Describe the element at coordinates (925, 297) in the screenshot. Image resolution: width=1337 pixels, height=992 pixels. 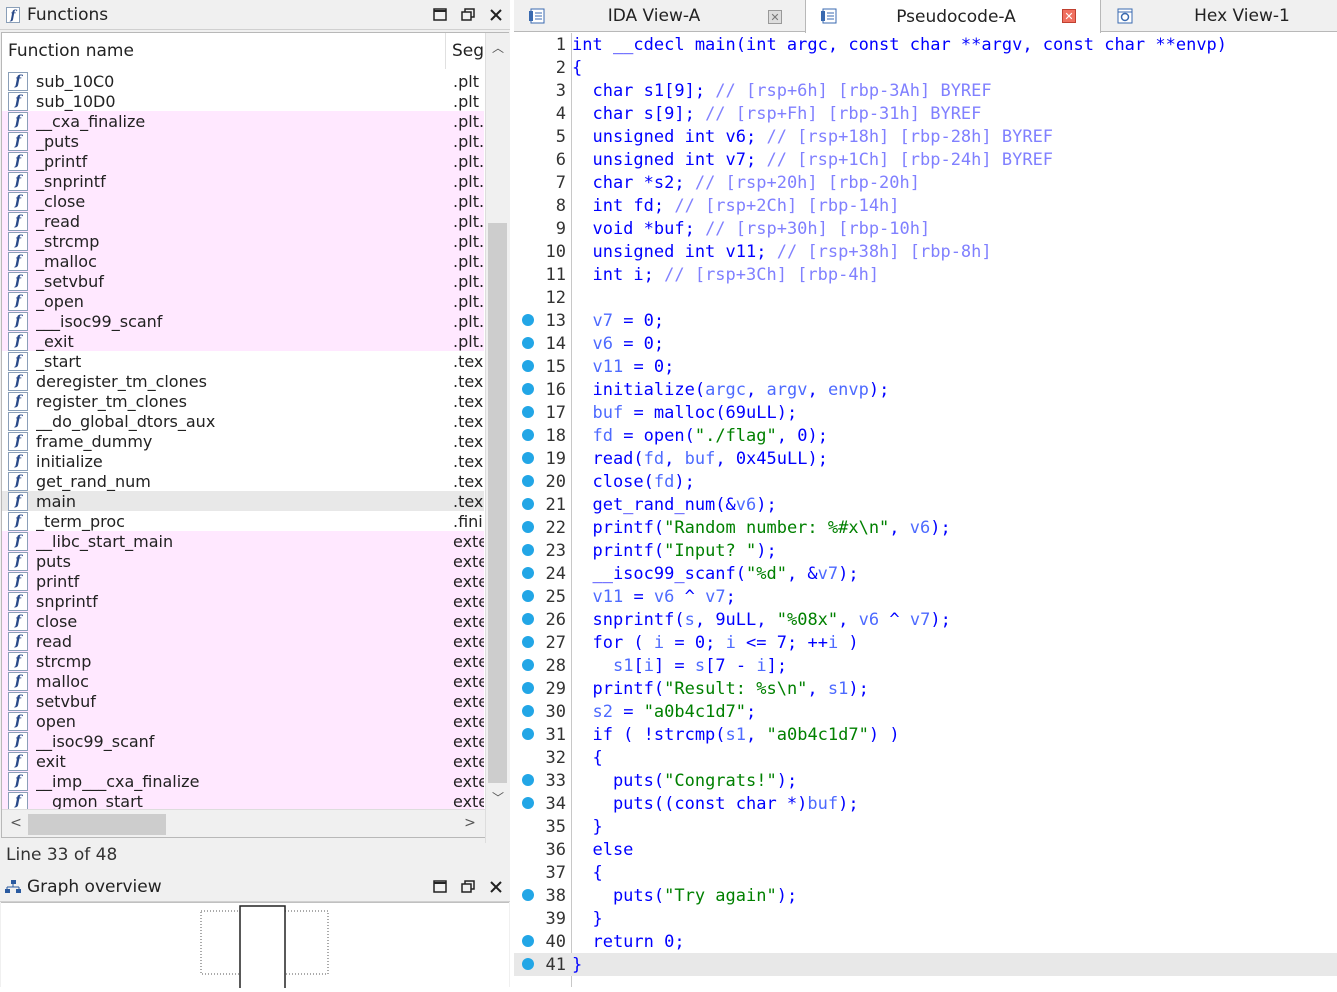
I see `code-line: 12` at that location.